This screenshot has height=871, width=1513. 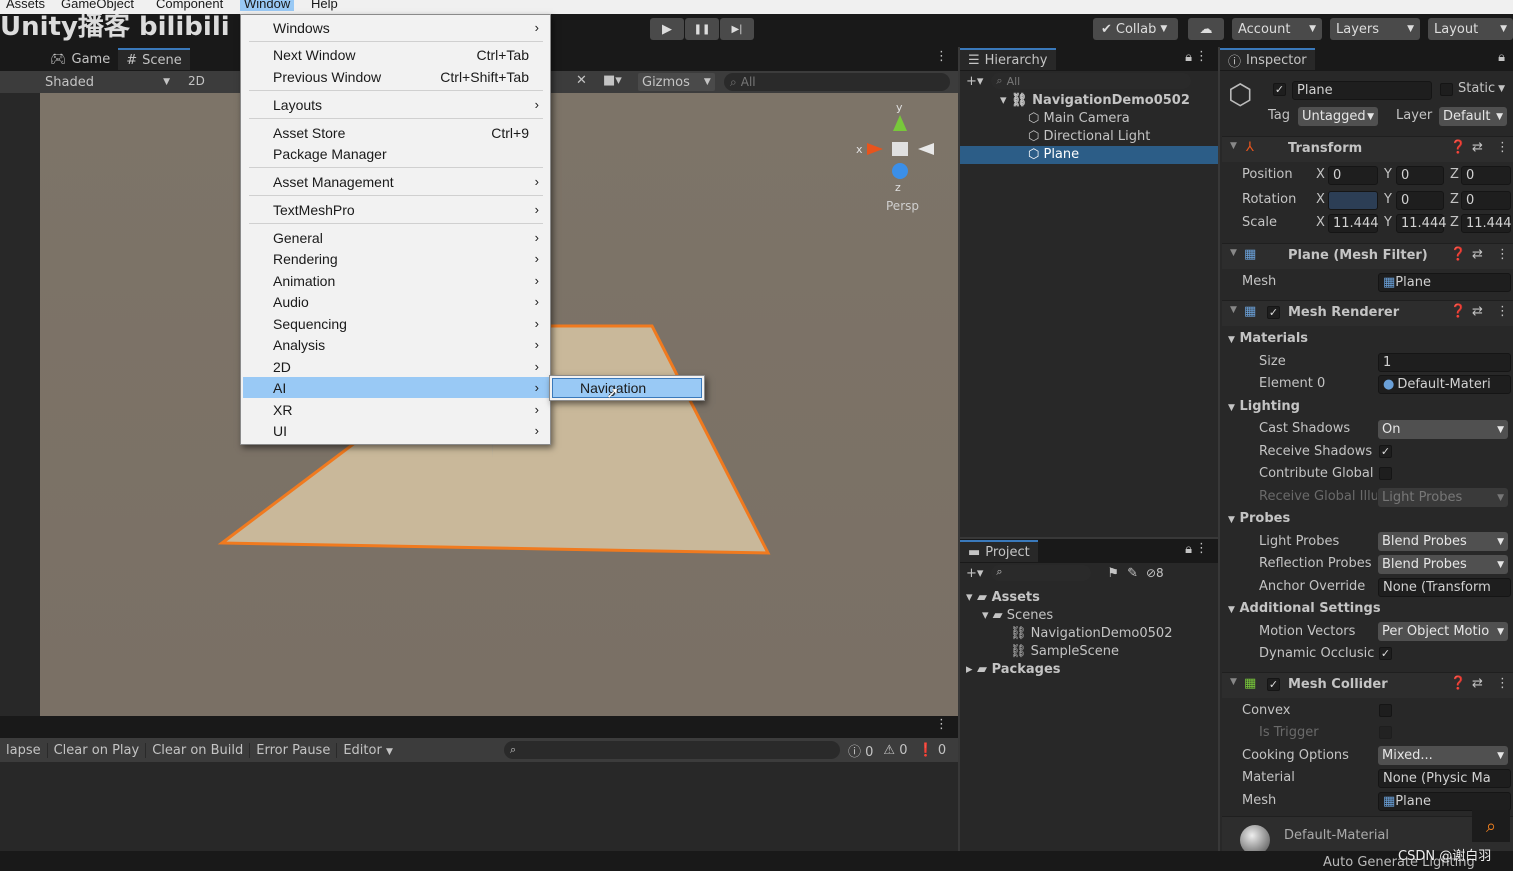 What do you see at coordinates (974, 81) in the screenshot?
I see `add-icon: +▾` at bounding box center [974, 81].